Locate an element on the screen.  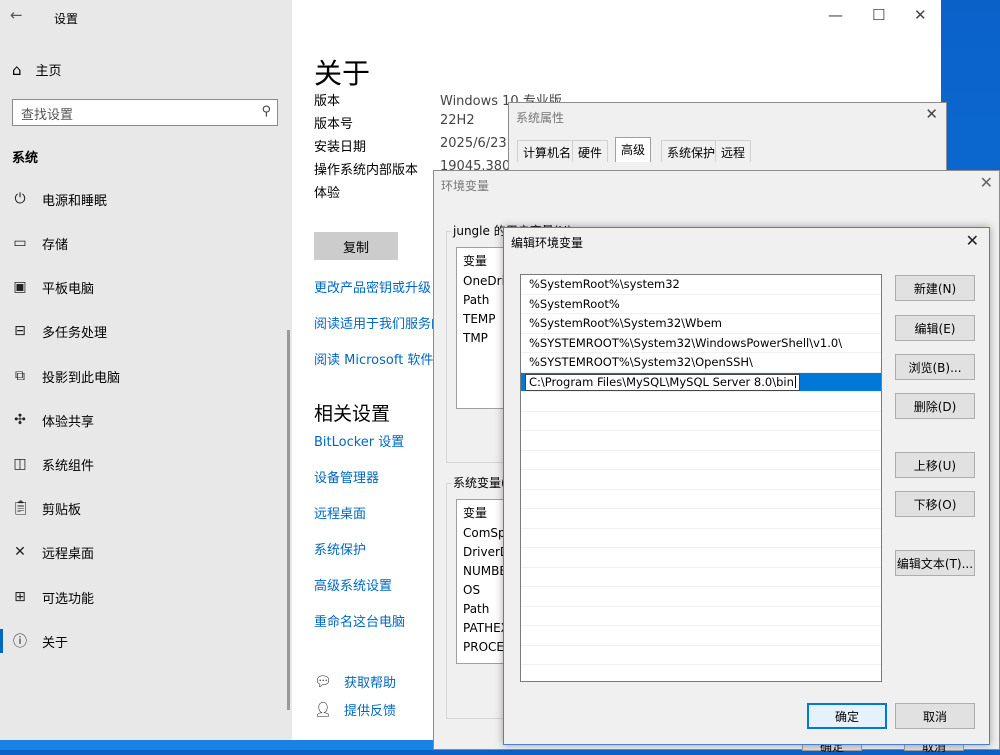
give-feedback-link: 👤︎ 提供反馈 is located at coordinates (355, 710).